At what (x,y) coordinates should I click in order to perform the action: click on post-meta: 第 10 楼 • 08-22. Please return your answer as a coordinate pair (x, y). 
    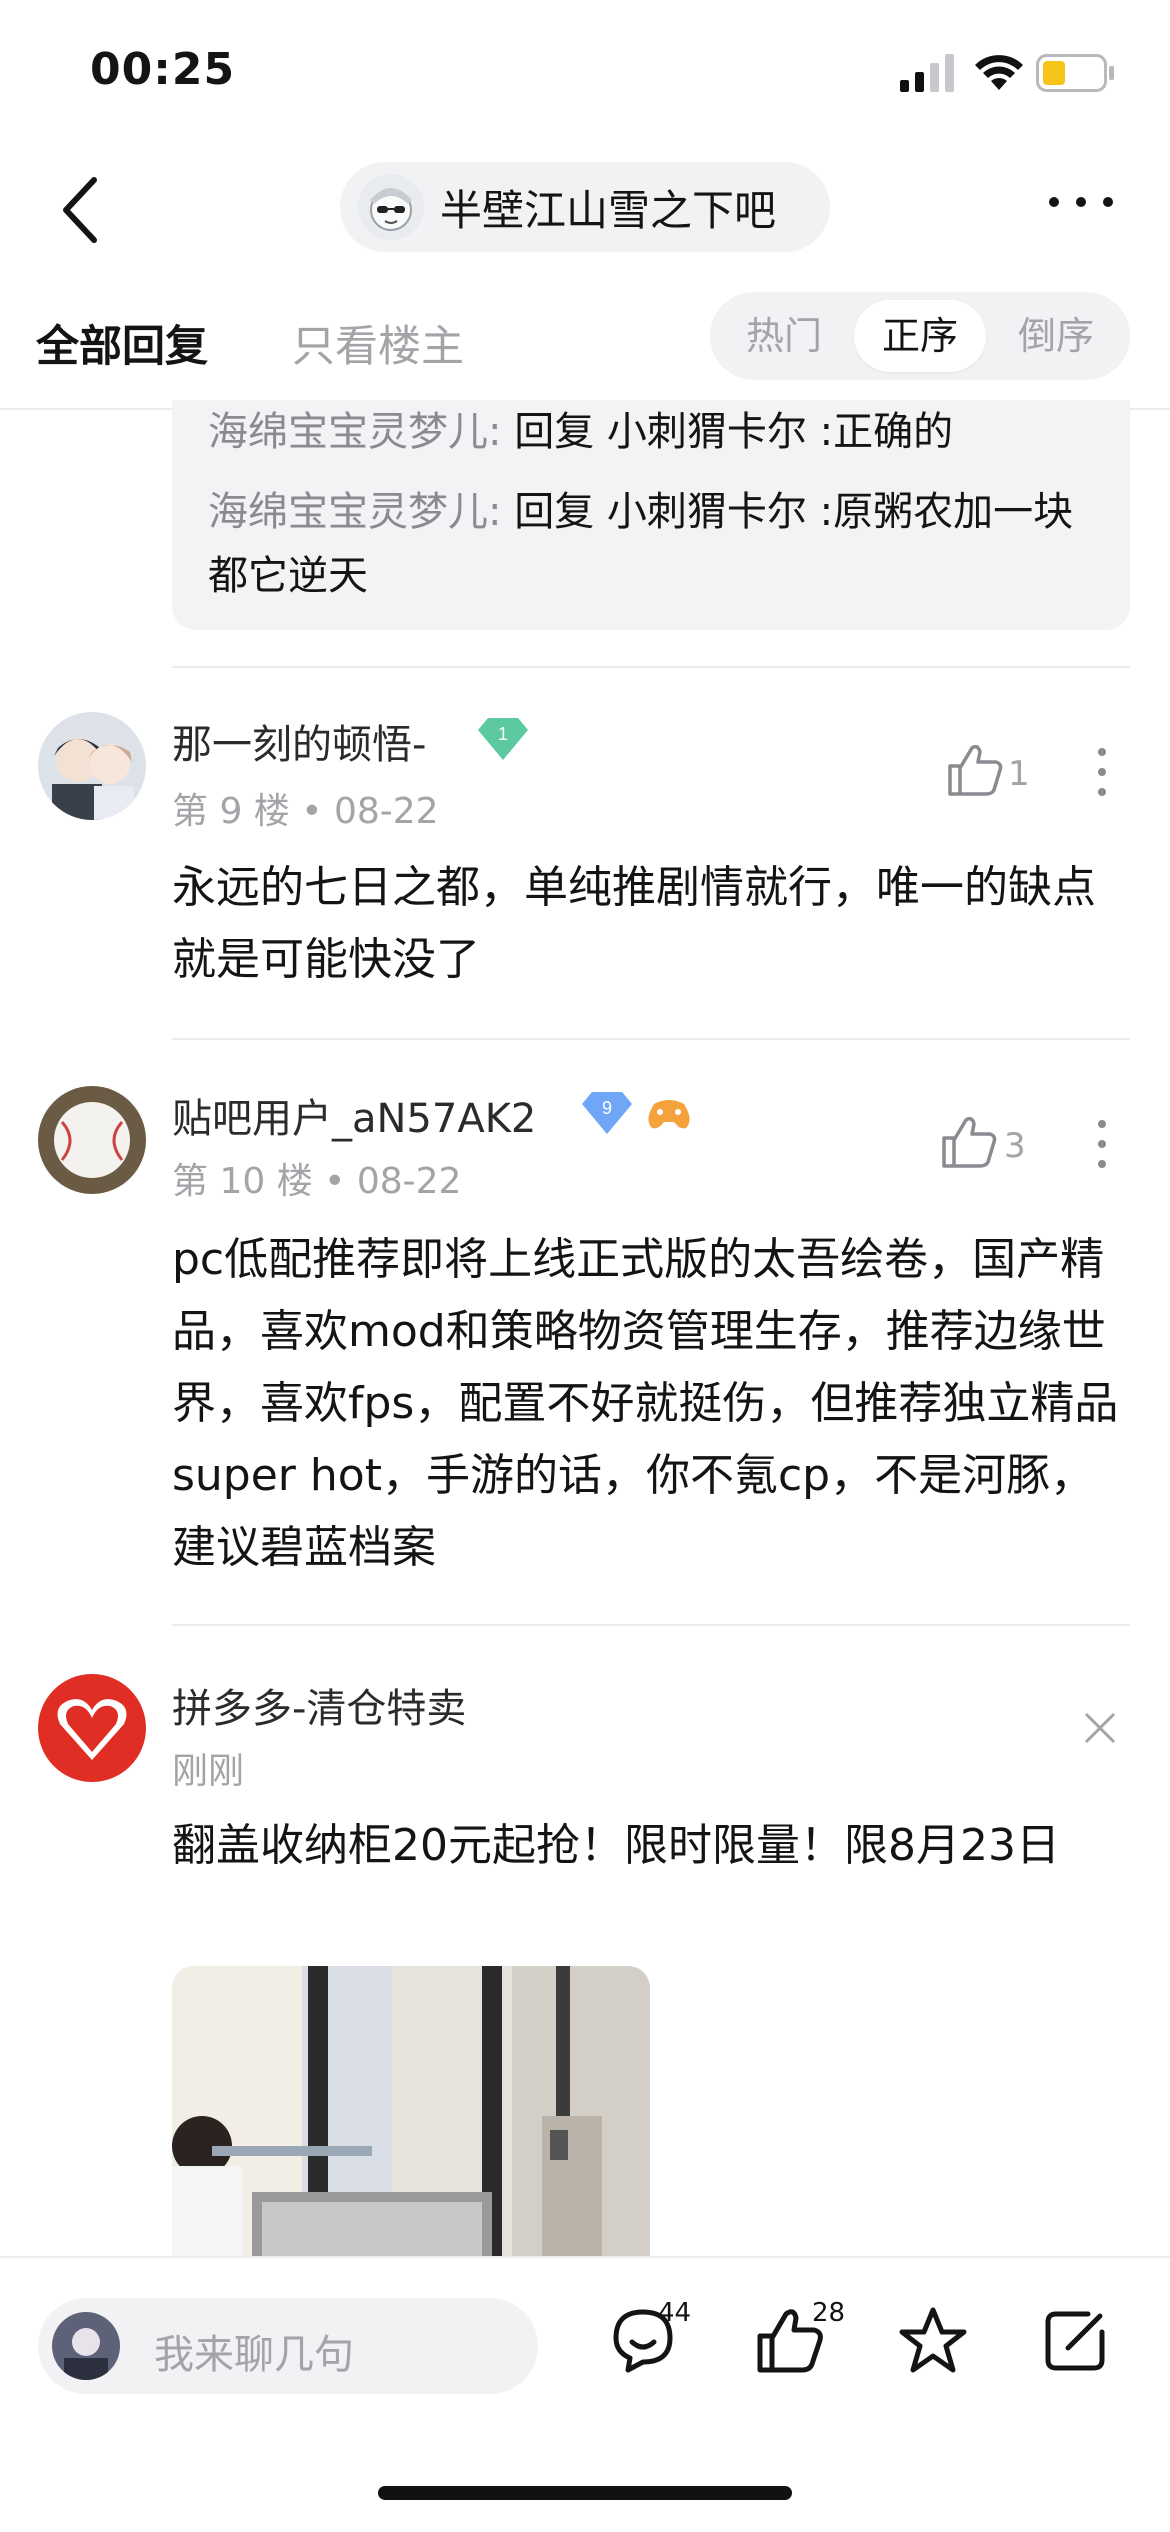
    Looking at the image, I should click on (316, 1178).